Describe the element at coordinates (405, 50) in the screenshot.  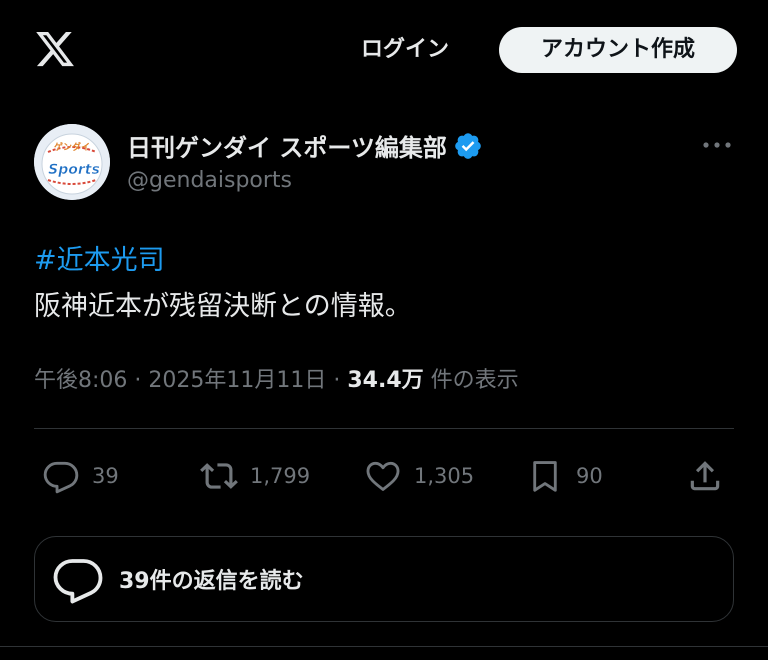
I see `login-button: ログイン` at that location.